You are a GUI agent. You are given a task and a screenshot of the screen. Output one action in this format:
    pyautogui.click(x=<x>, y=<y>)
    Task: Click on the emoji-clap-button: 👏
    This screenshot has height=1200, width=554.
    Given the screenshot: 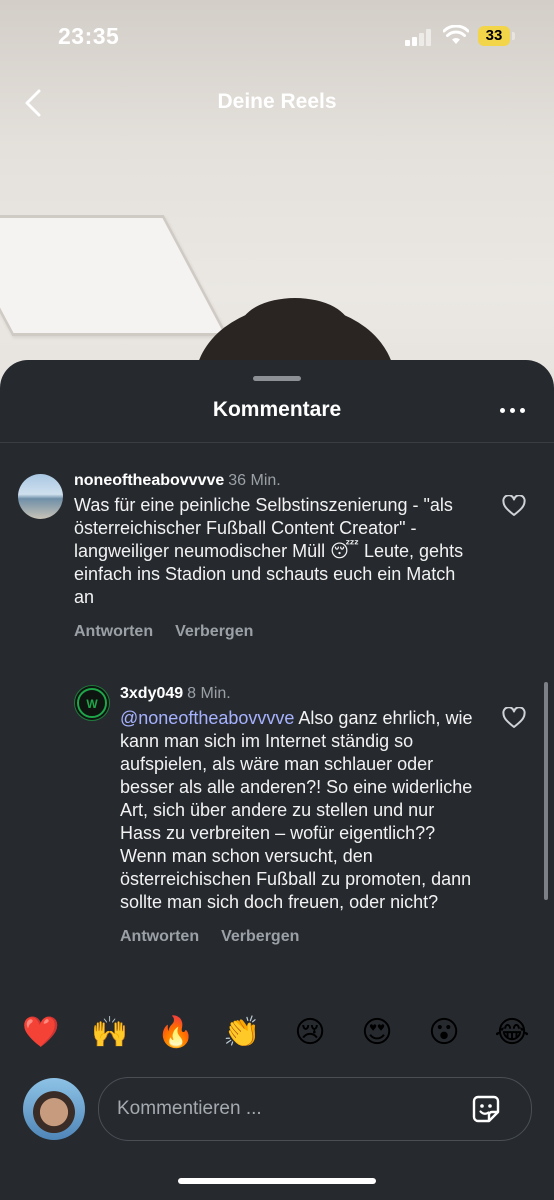 What is the action you would take?
    pyautogui.click(x=242, y=1032)
    